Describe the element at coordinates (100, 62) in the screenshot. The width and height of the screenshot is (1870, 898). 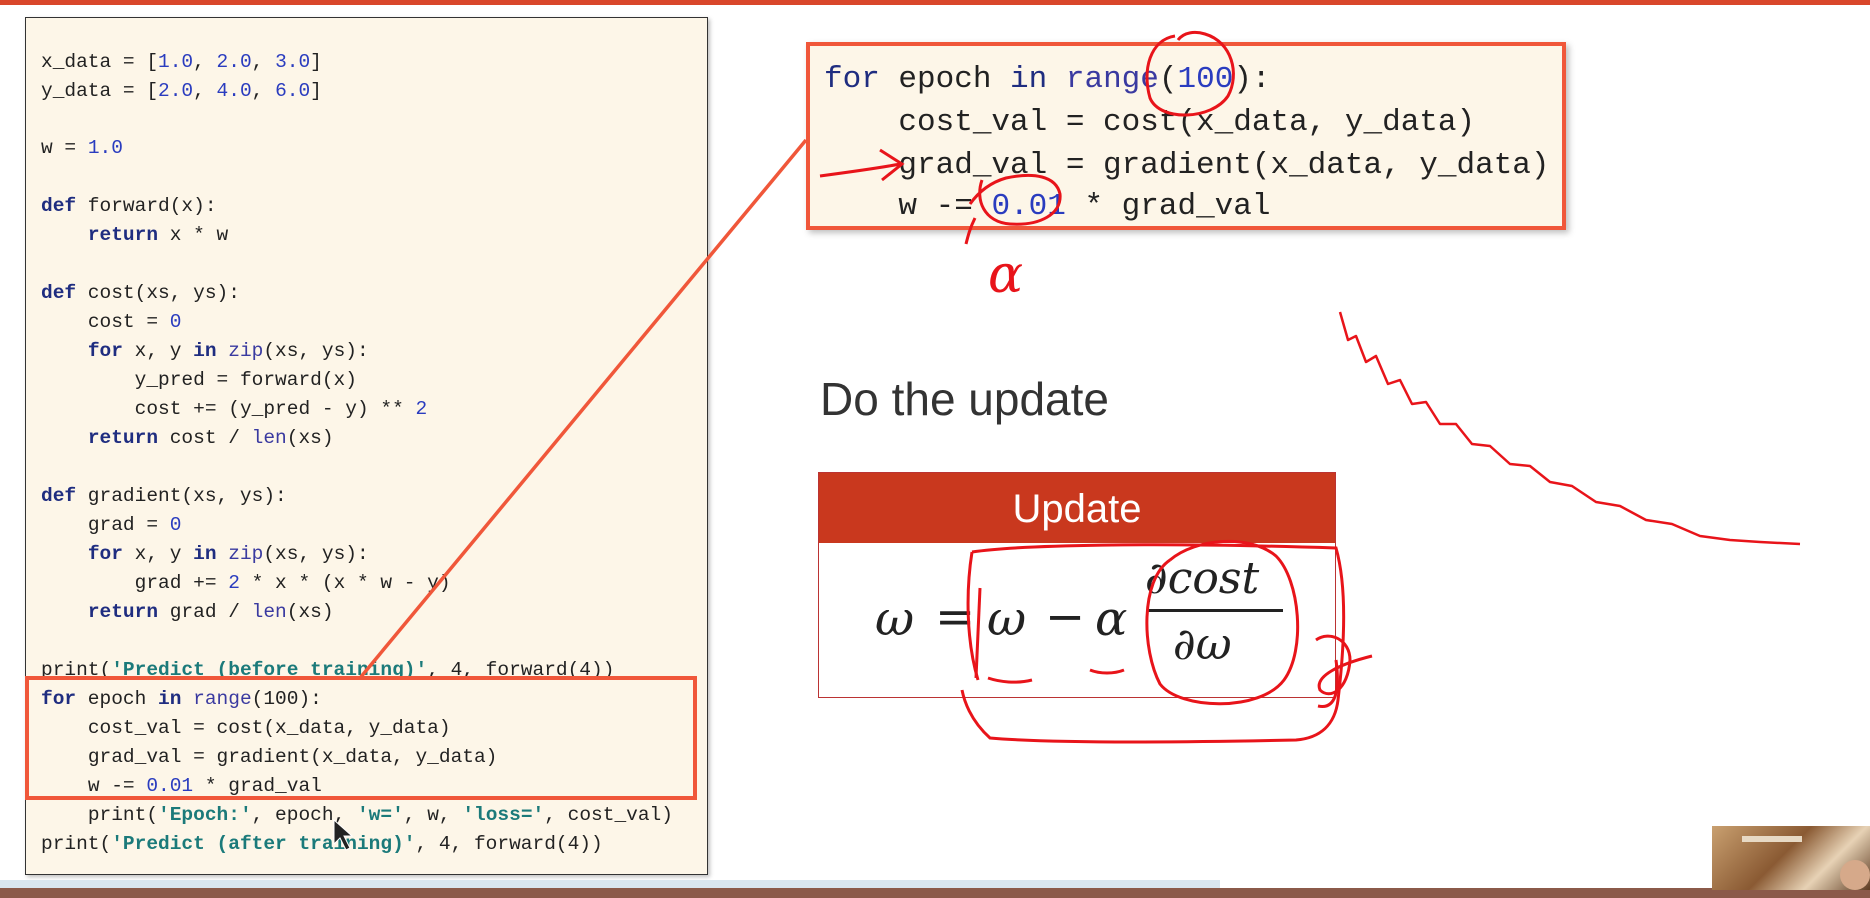
I see `code-text: x_data = [` at that location.